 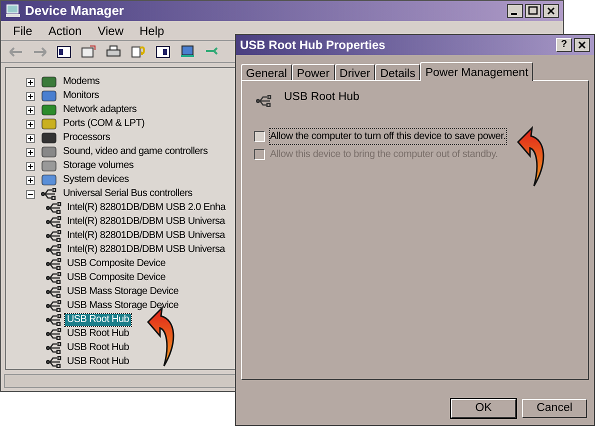 What do you see at coordinates (146, 208) in the screenshot?
I see `tree-item: Intel(R) 82801DB/DBM USB 2.0 Enha` at bounding box center [146, 208].